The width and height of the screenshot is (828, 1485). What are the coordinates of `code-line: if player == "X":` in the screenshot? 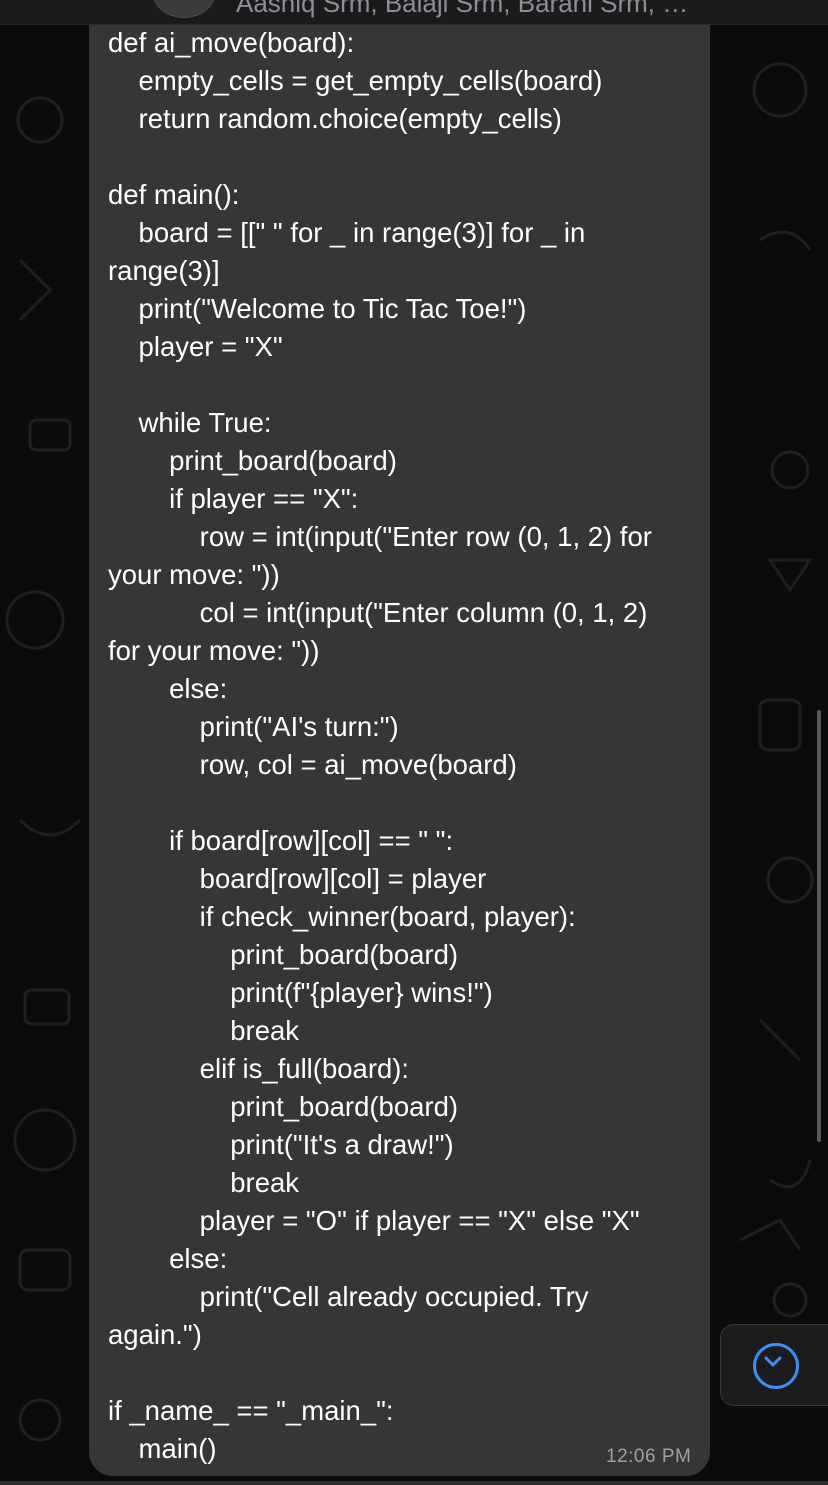 It's located at (233, 498).